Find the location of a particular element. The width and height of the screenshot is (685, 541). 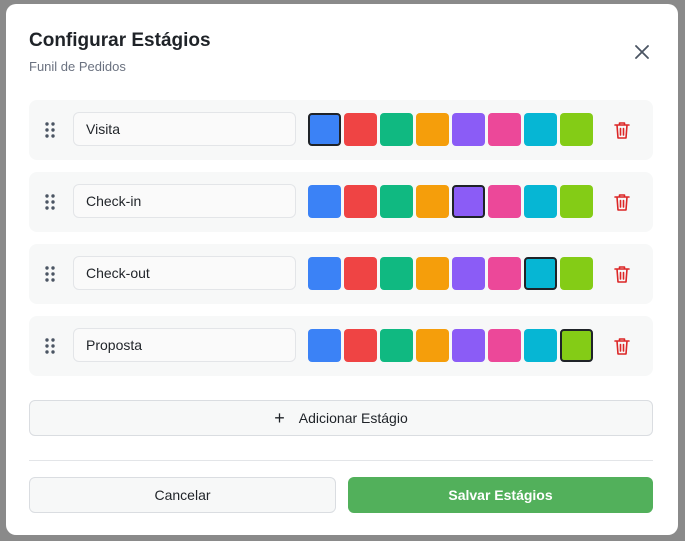

plus-icon: + is located at coordinates (279, 418).